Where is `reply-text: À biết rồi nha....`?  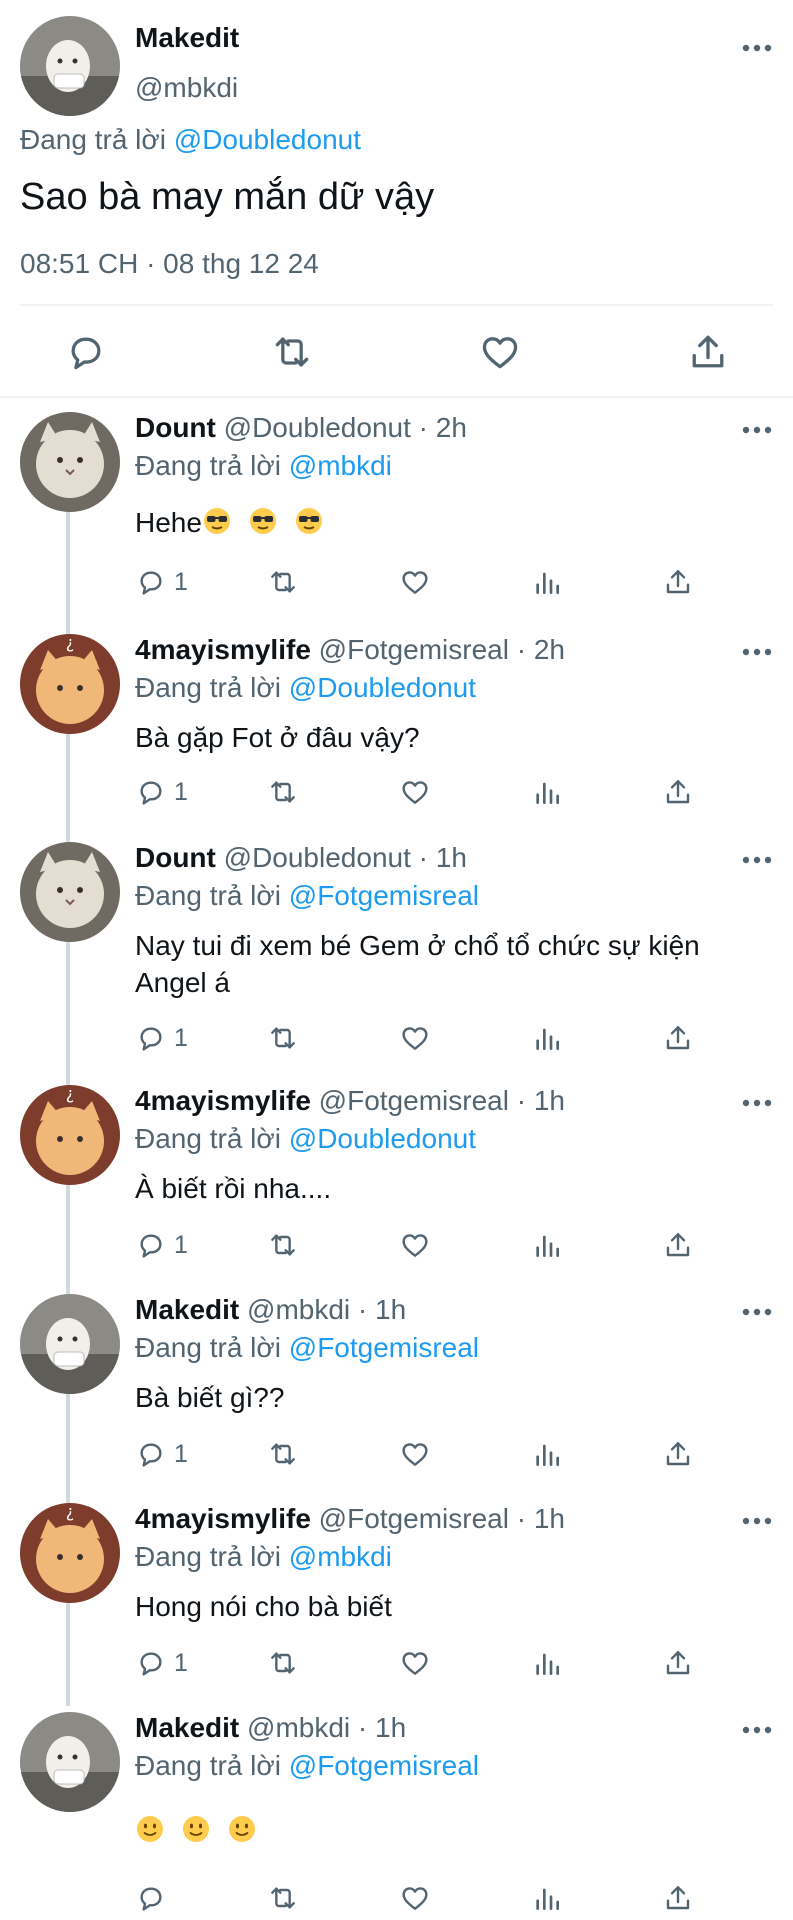
reply-text: À biết rồi nha.... is located at coordinates (233, 1188).